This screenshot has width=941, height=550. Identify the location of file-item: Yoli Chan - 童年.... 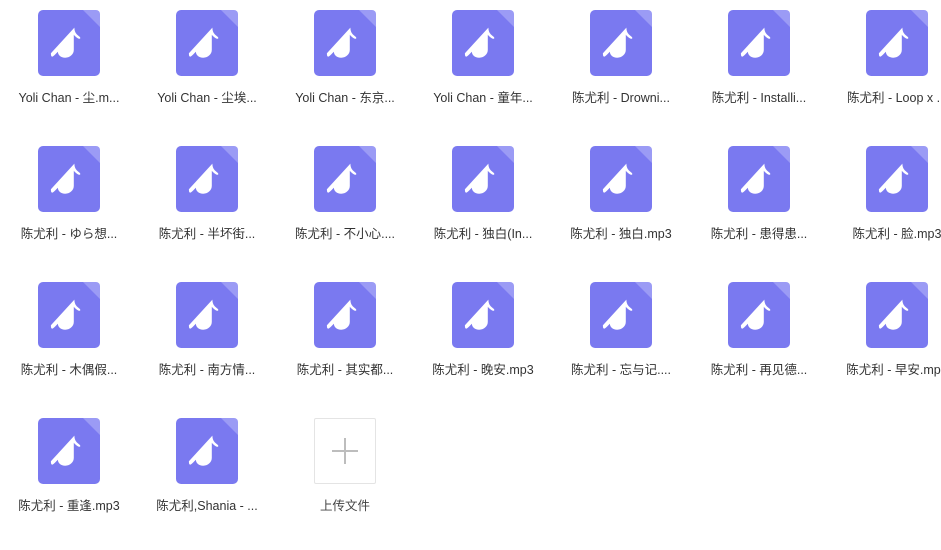
(483, 74).